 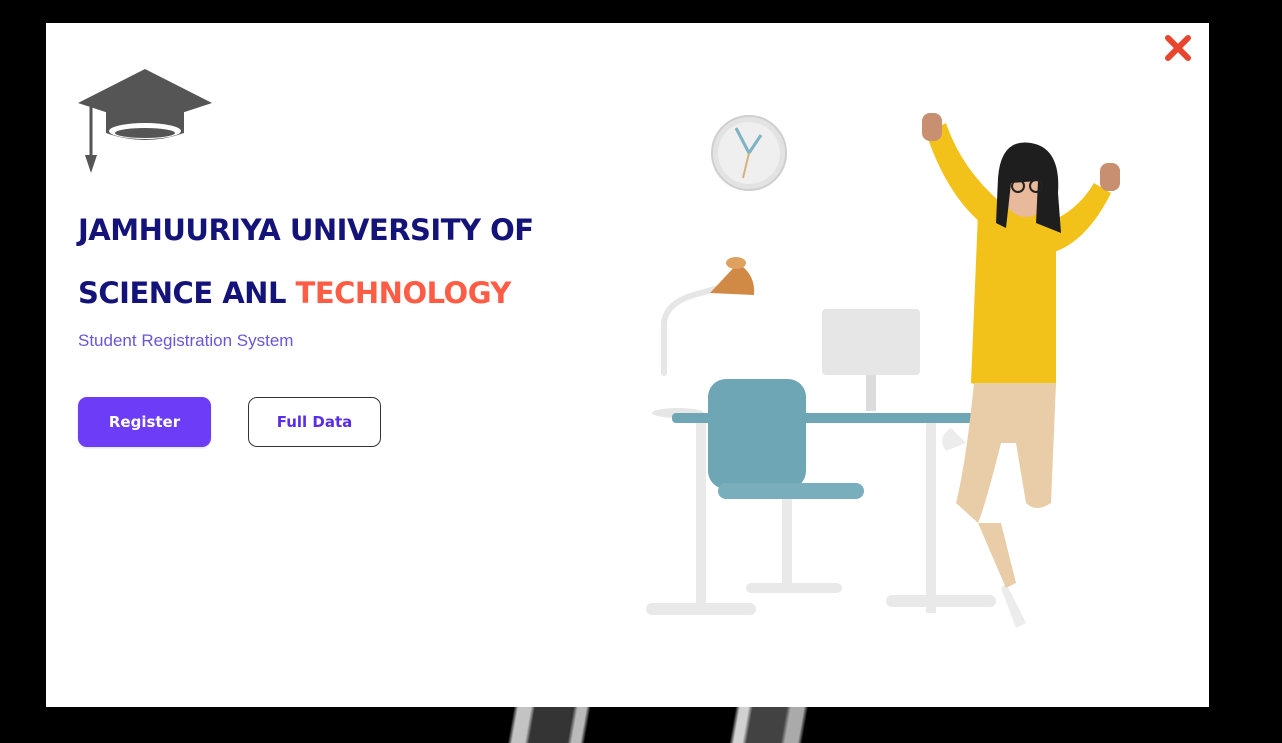 I want to click on subtitle: Student Registration System, so click(x=186, y=340).